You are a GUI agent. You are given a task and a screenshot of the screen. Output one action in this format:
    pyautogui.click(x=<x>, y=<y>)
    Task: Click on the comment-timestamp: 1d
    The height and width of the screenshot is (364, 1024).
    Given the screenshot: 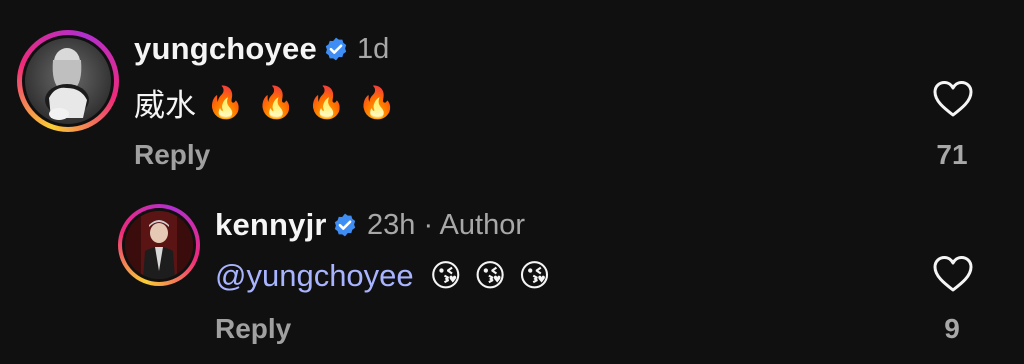 What is the action you would take?
    pyautogui.click(x=373, y=49)
    